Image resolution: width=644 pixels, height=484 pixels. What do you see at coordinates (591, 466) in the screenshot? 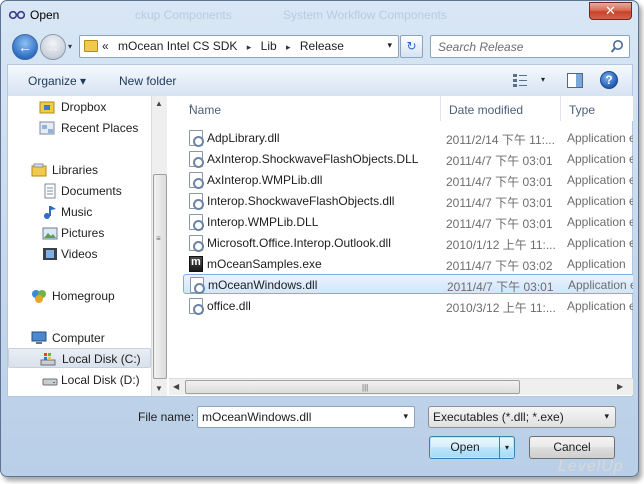
I see `watermark: LevelUp` at bounding box center [591, 466].